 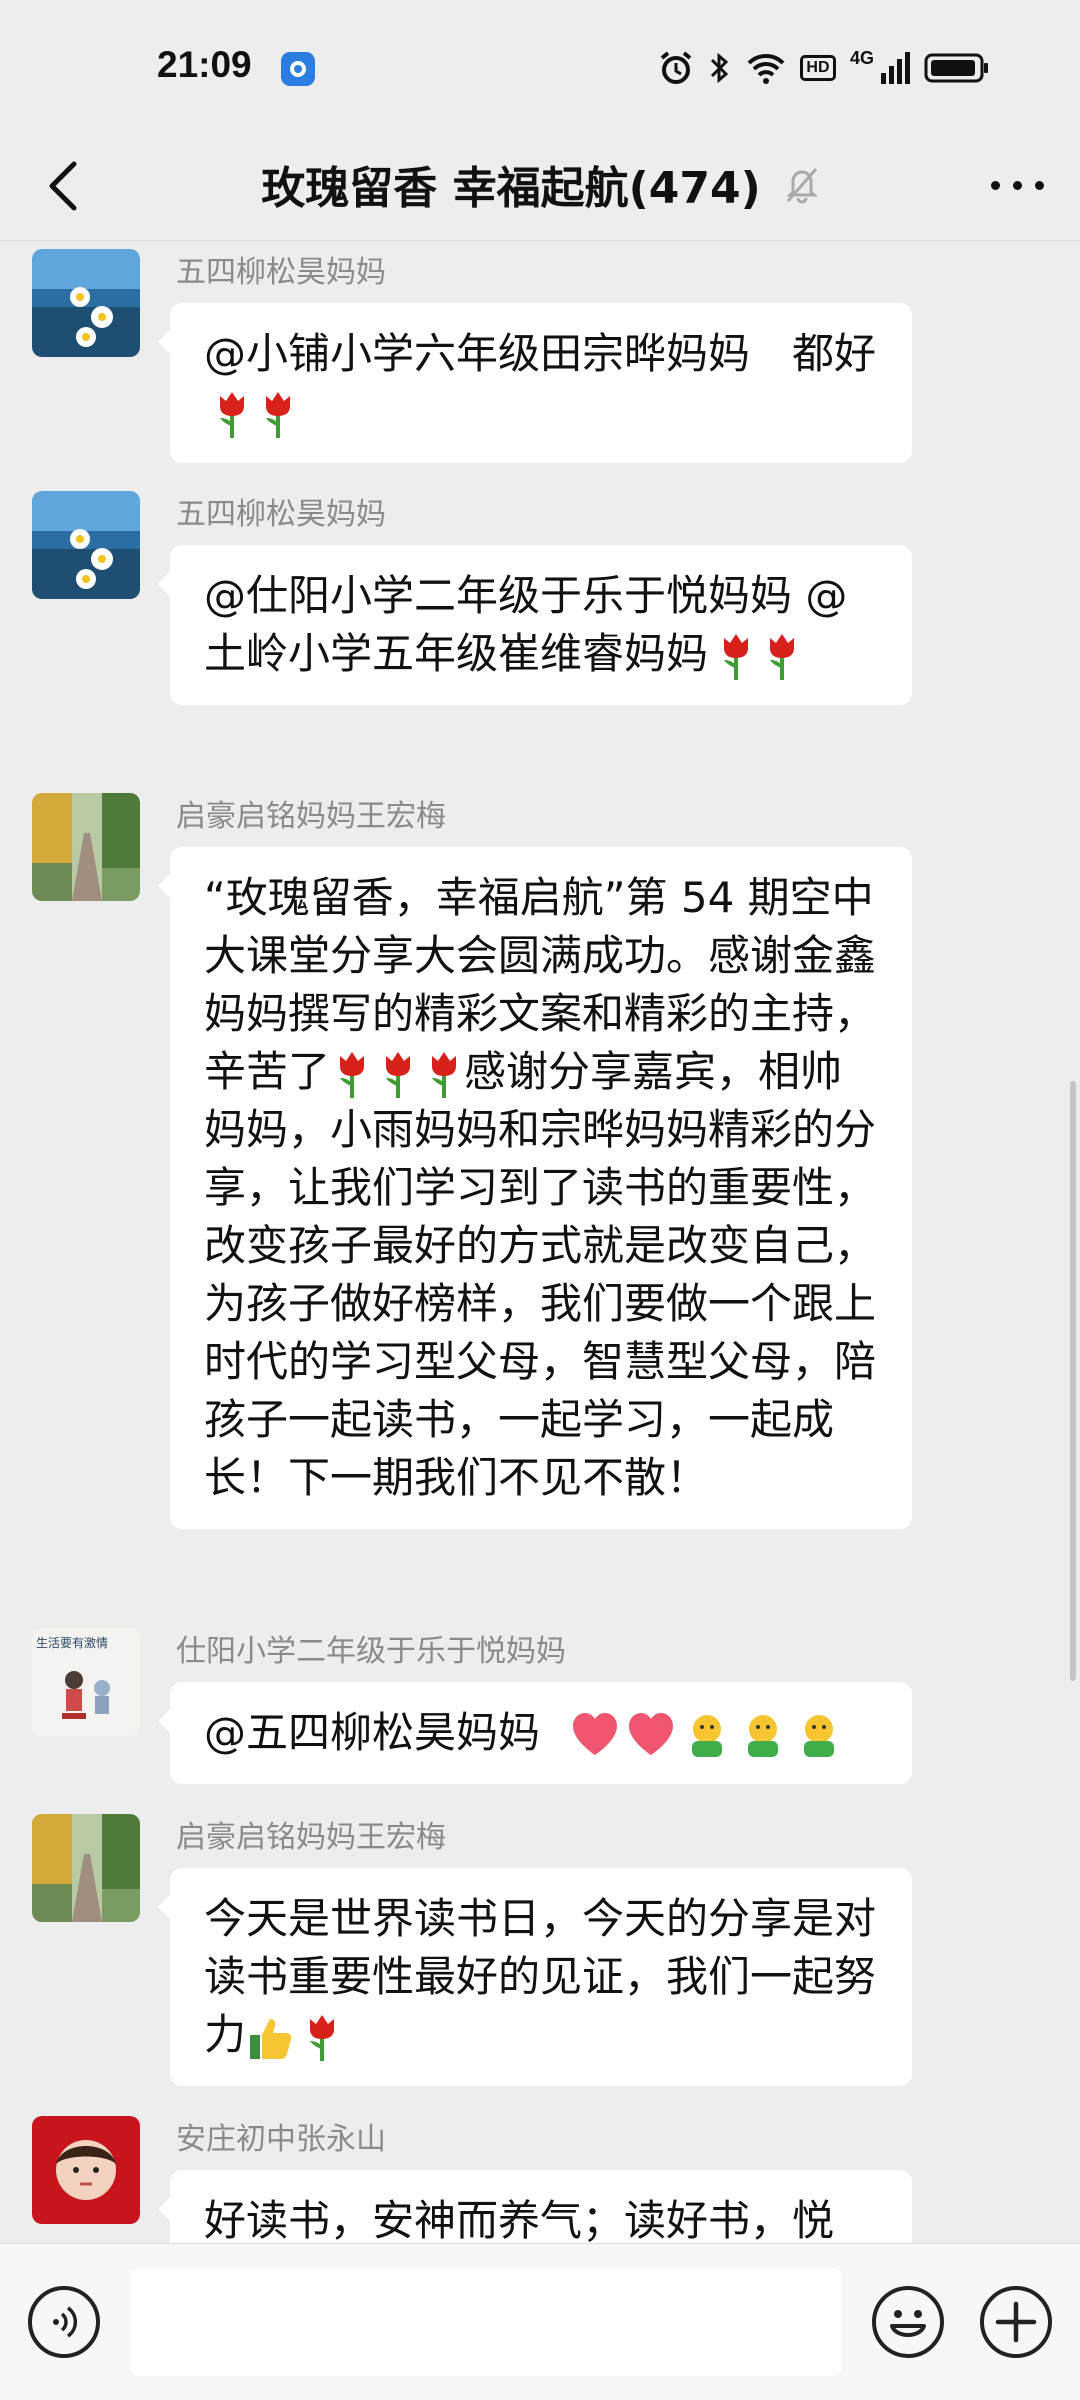 What do you see at coordinates (86, 1682) in the screenshot?
I see `avatar: 生活要有激情` at bounding box center [86, 1682].